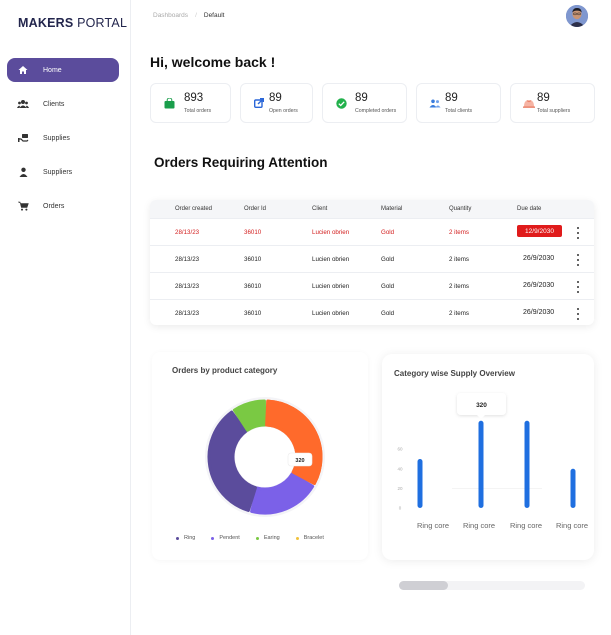 The image size is (611, 635). I want to click on sidebar-item-home: Home, so click(63, 70).